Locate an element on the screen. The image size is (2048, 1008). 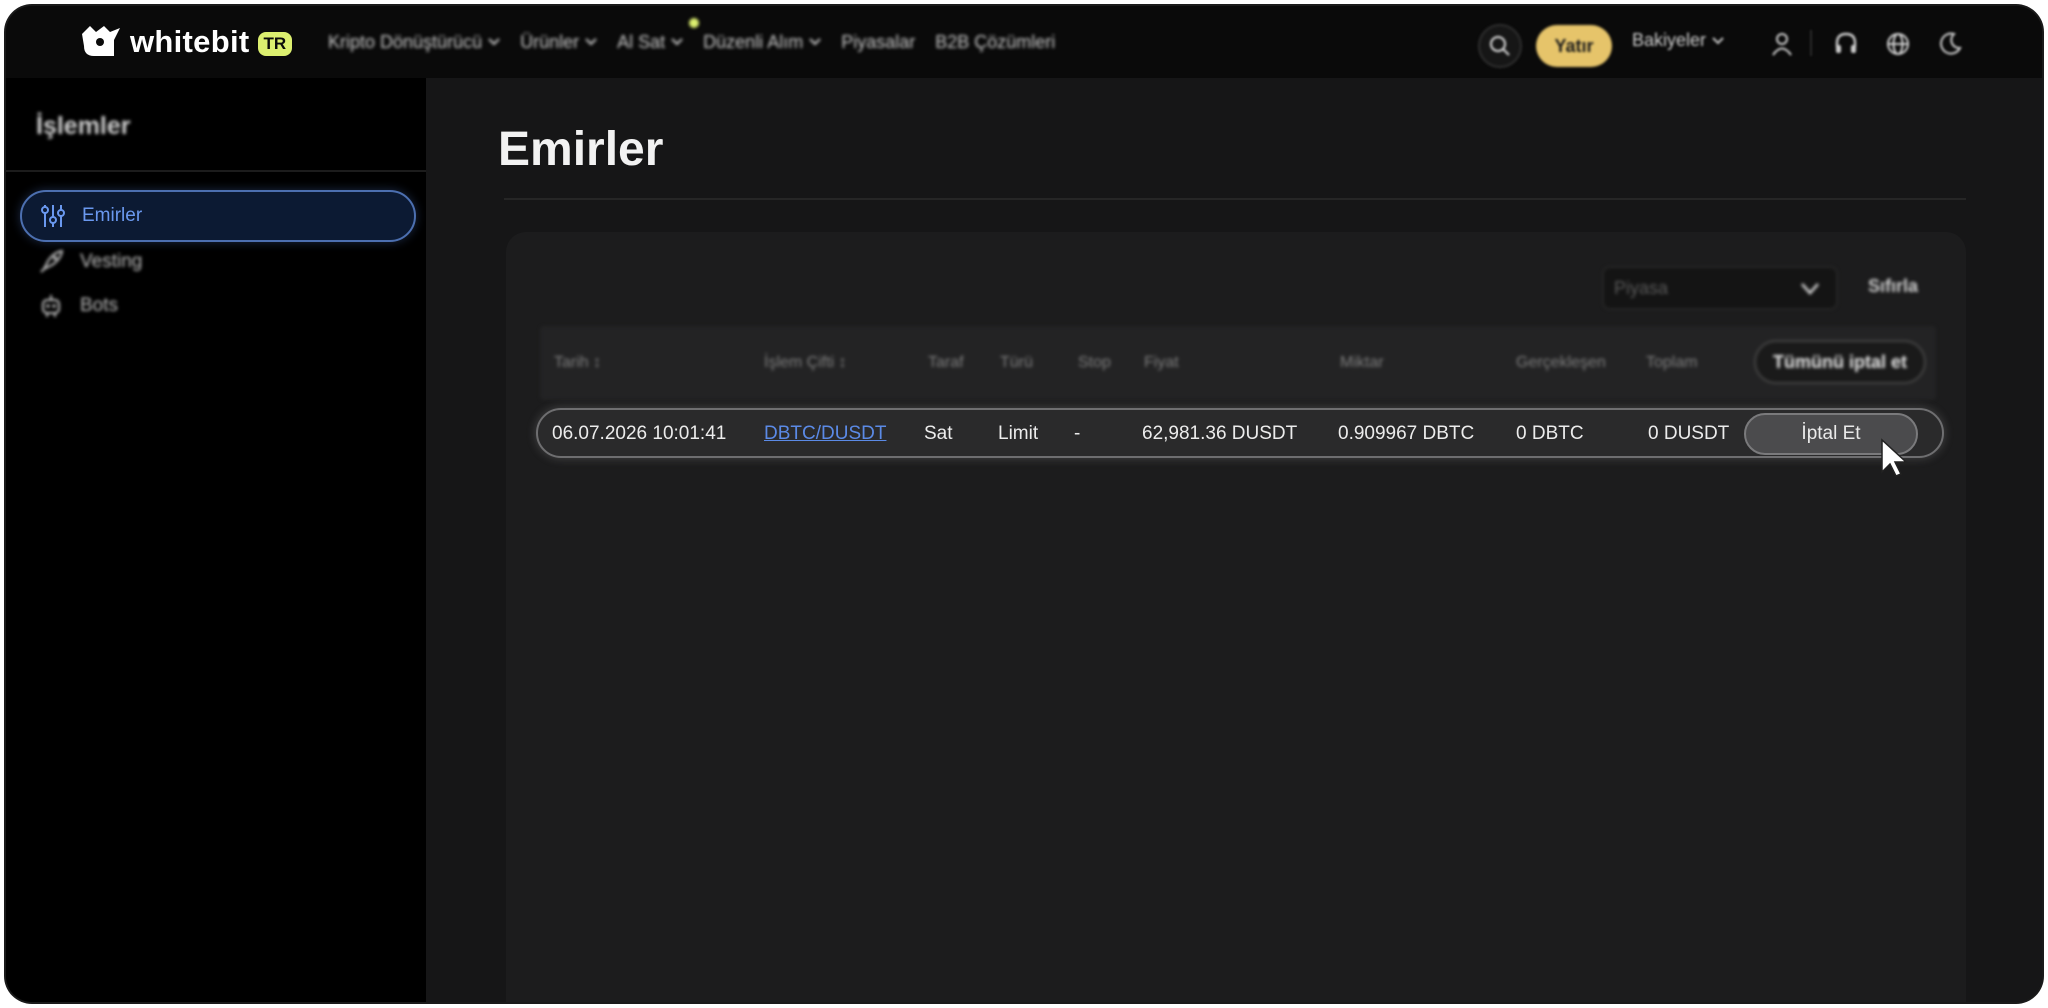
region-badge: TR is located at coordinates (275, 44).